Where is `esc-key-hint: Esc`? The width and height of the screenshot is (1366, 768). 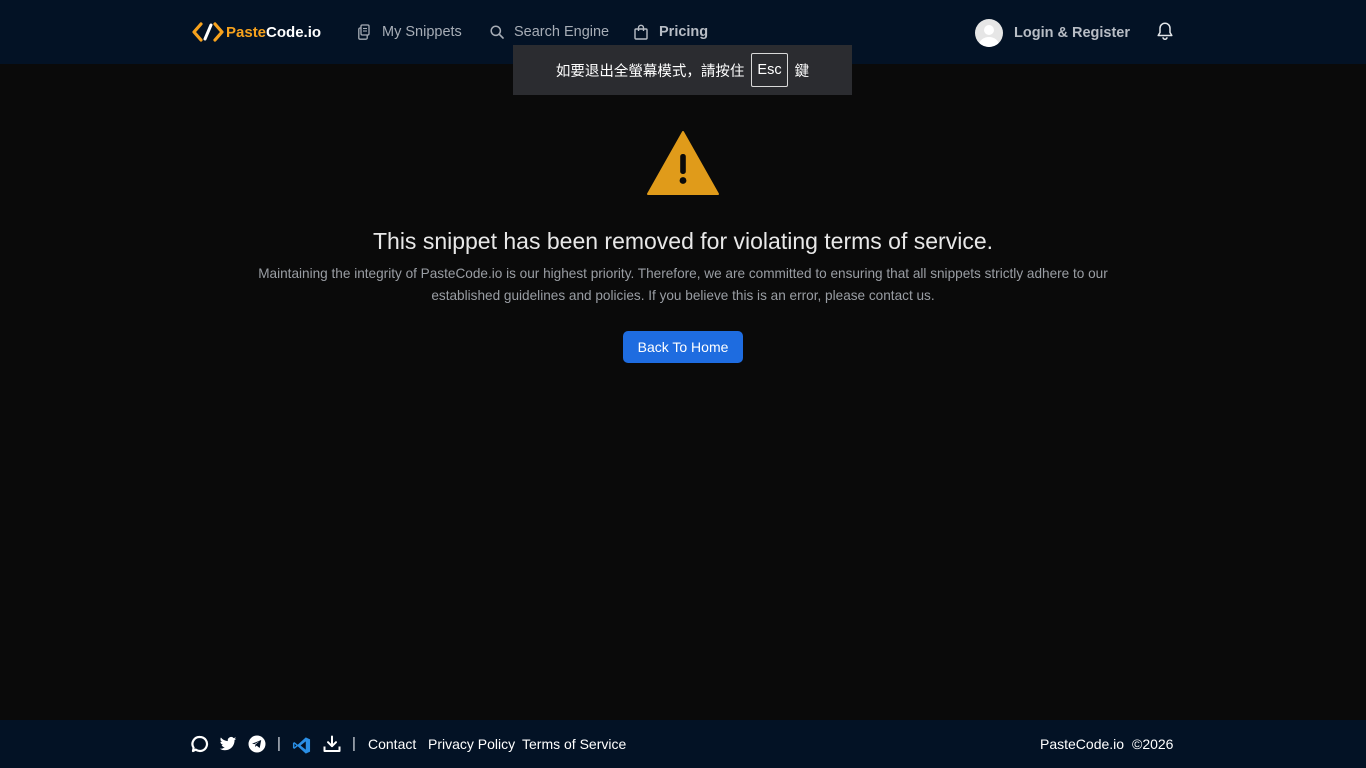 esc-key-hint: Esc is located at coordinates (769, 70).